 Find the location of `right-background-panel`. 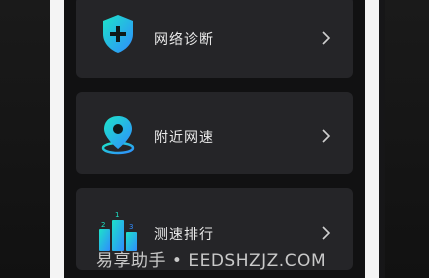

right-background-panel is located at coordinates (407, 139).